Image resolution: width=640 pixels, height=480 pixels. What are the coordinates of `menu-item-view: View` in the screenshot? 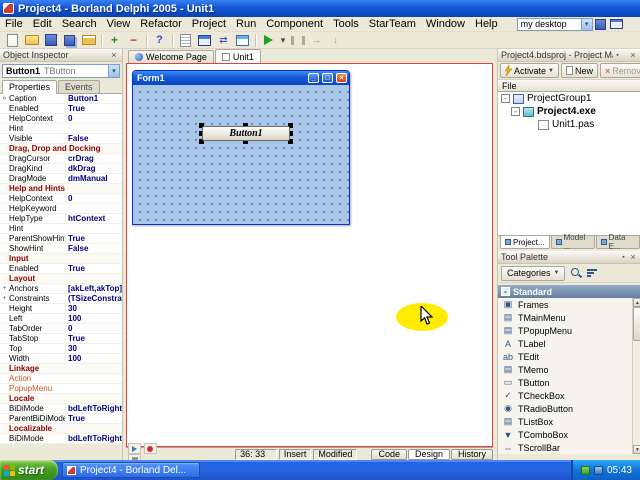 It's located at (119, 24).